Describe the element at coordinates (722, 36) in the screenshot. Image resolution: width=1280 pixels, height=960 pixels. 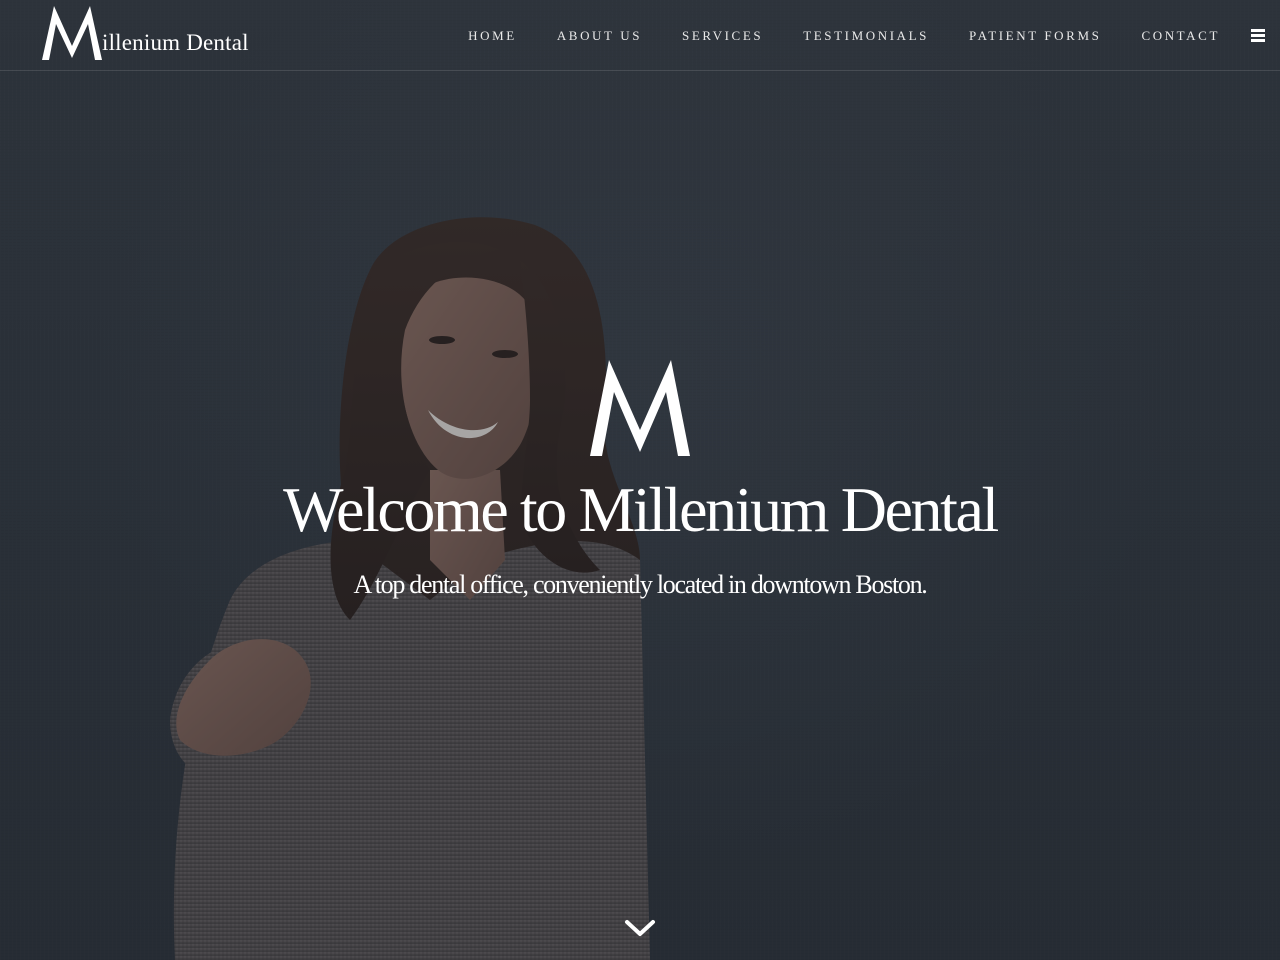
I see `nav-services: SERVICES` at that location.